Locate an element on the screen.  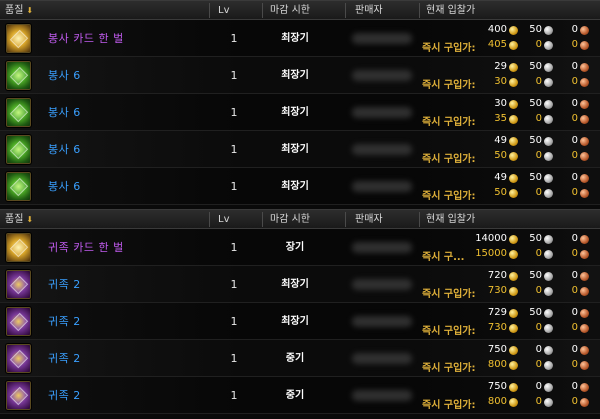
deadline: 장기 is located at coordinates (295, 247).